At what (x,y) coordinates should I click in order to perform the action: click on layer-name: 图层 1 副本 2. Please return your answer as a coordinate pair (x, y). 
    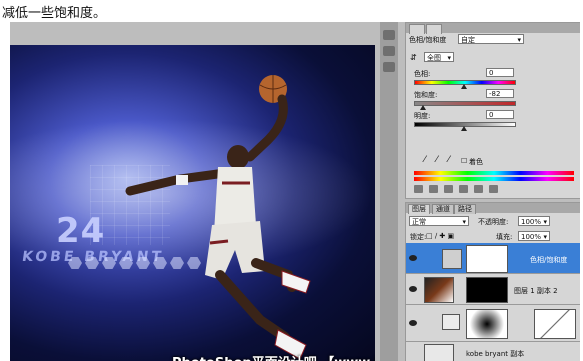
    Looking at the image, I should click on (536, 291).